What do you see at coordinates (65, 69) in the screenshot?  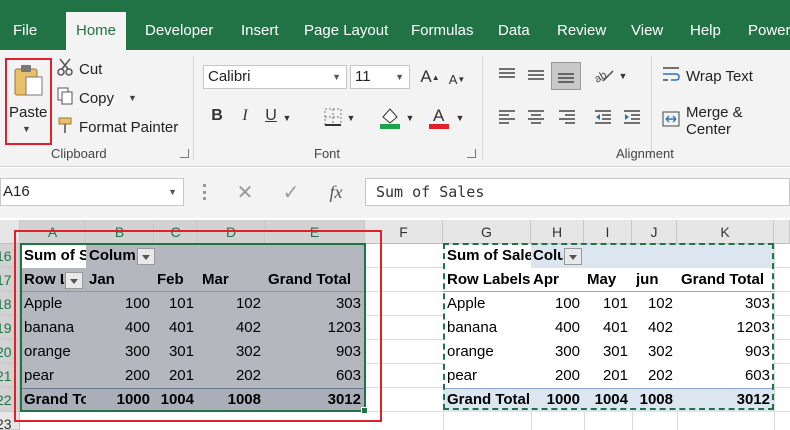 I see `scissors-icon` at bounding box center [65, 69].